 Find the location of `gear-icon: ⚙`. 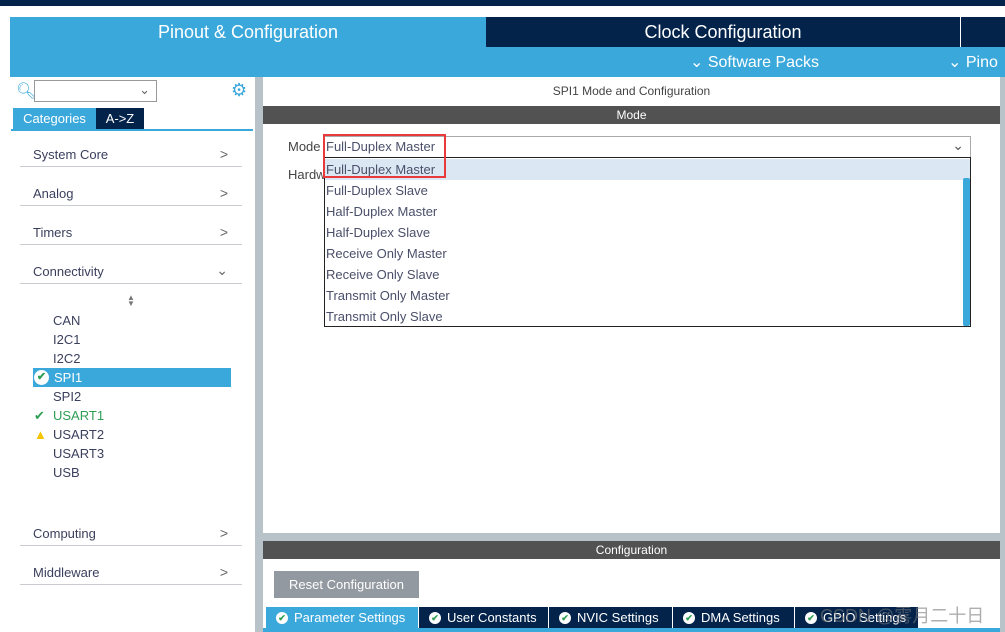

gear-icon: ⚙ is located at coordinates (239, 90).